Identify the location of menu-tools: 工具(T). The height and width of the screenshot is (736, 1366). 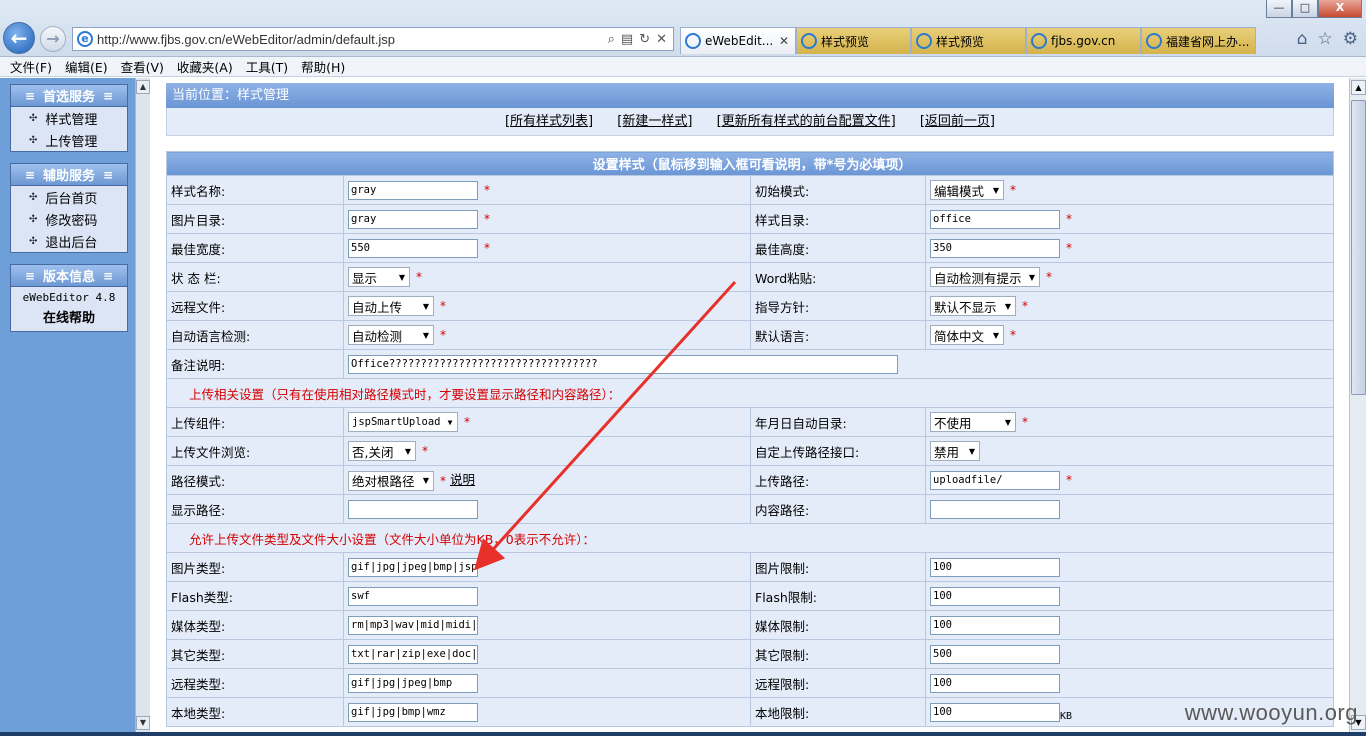
(267, 66).